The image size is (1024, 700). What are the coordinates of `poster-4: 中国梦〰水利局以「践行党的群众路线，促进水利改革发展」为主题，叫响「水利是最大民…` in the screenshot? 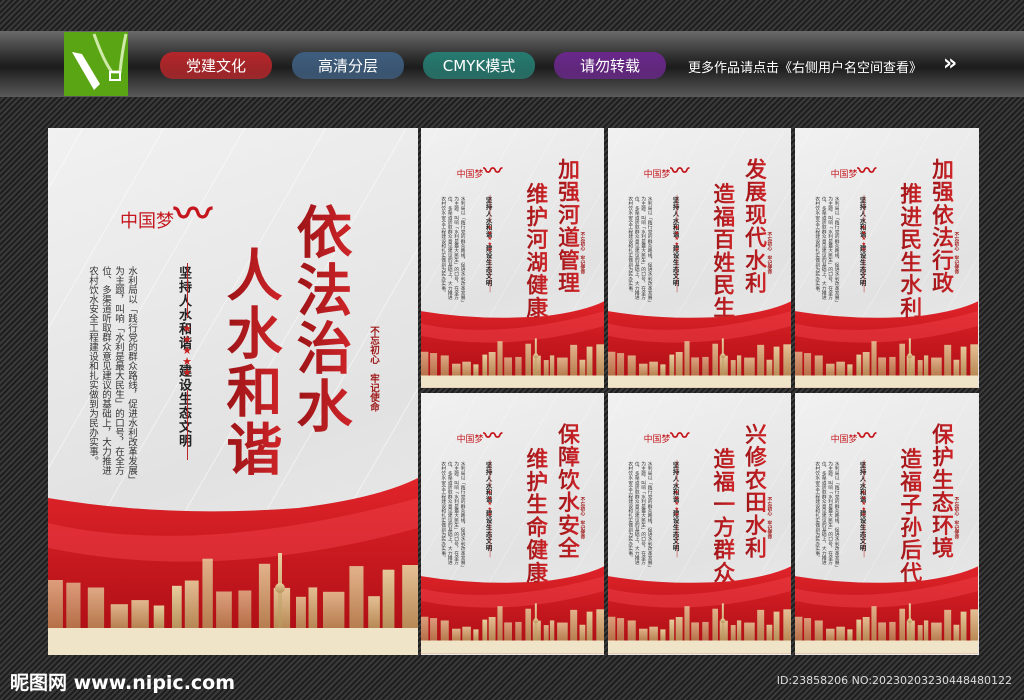 It's located at (512, 524).